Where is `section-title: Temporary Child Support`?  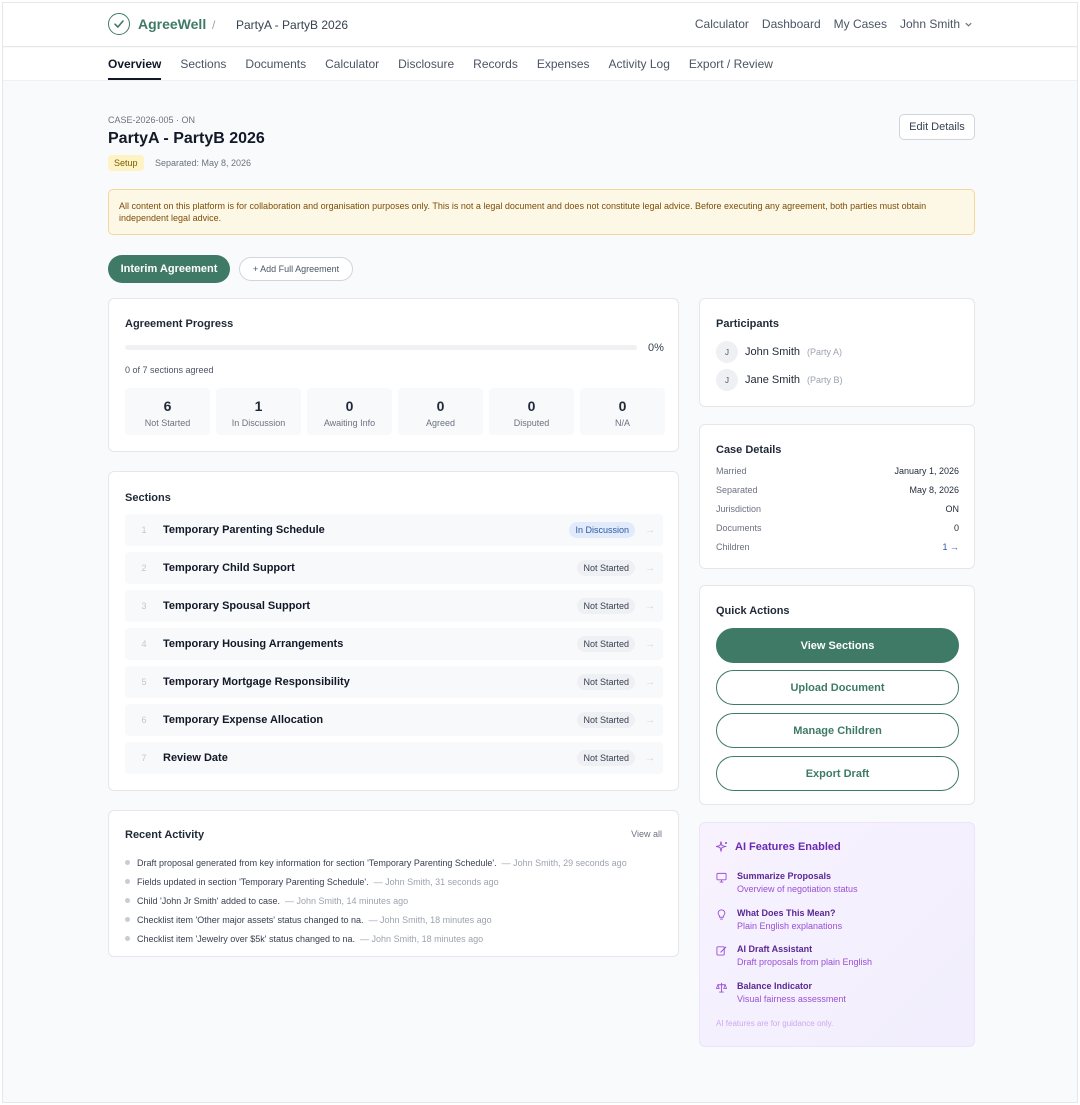 section-title: Temporary Child Support is located at coordinates (229, 568).